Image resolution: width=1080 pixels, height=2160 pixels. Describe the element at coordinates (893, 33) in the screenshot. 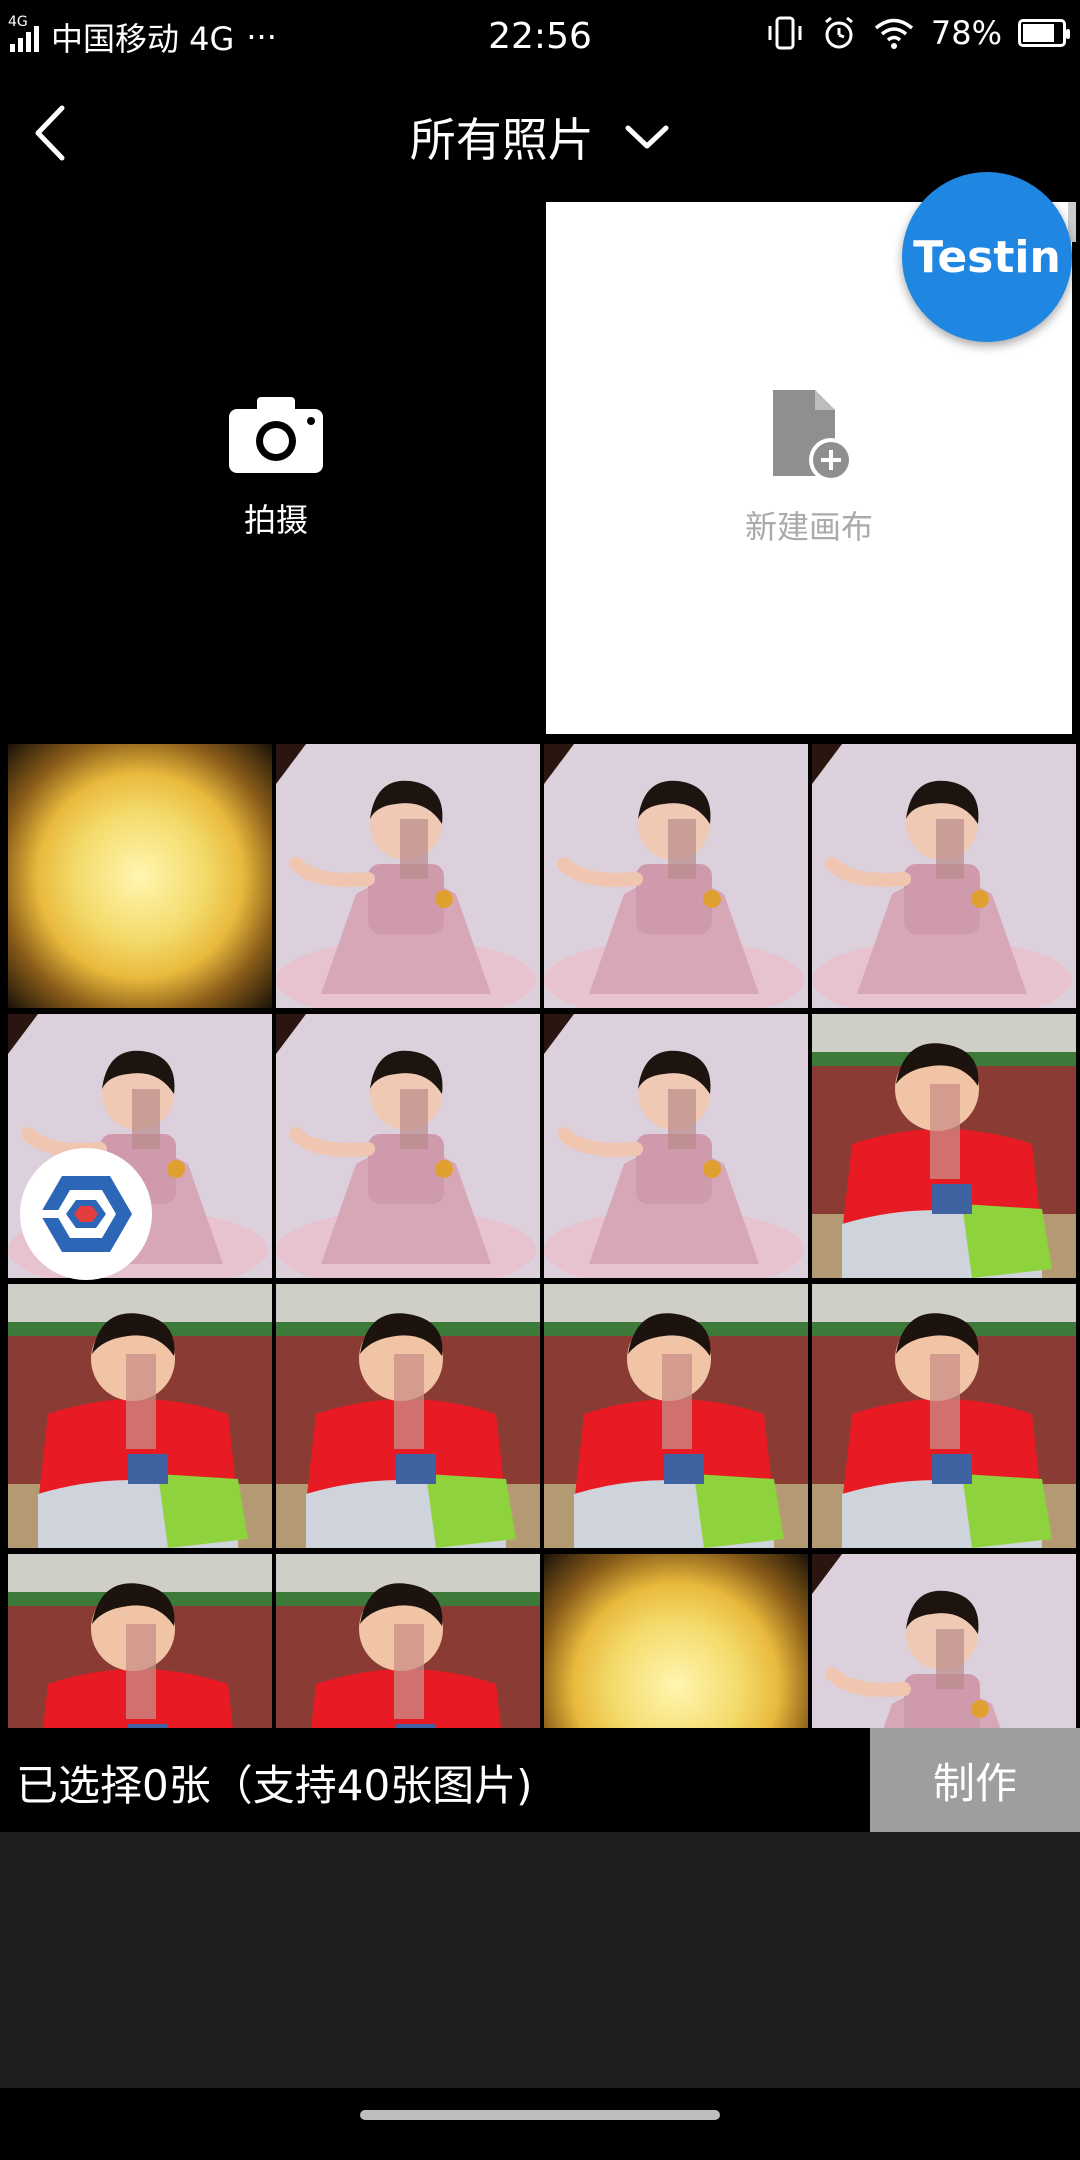

I see `wifi-icon` at that location.